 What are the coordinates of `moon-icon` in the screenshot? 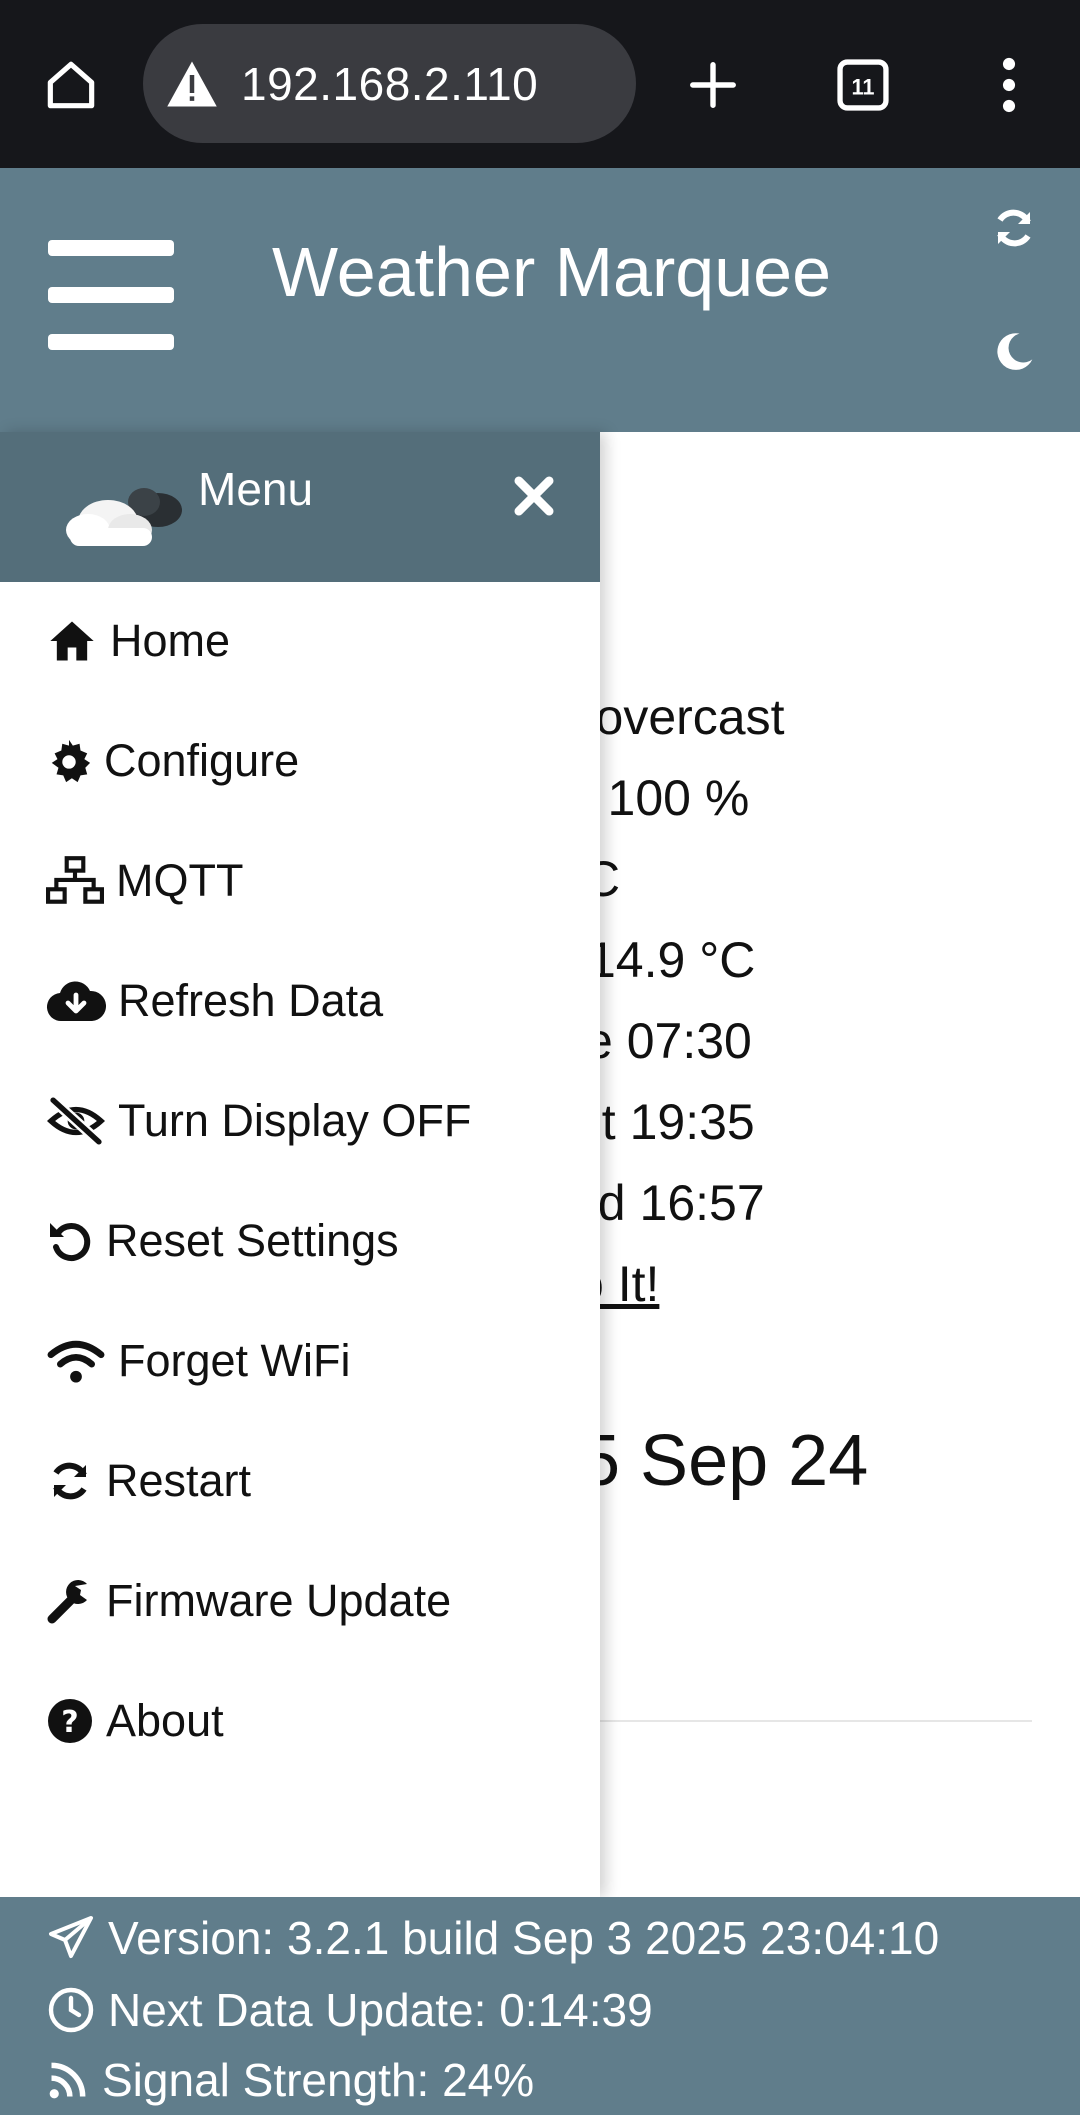 It's located at (1015, 351).